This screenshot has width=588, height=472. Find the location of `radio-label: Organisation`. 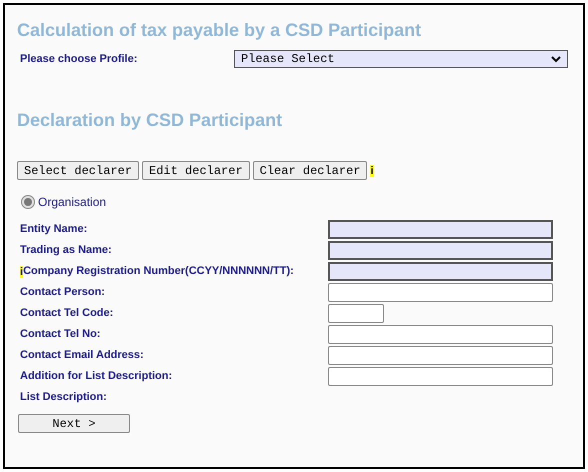

radio-label: Organisation is located at coordinates (72, 202).